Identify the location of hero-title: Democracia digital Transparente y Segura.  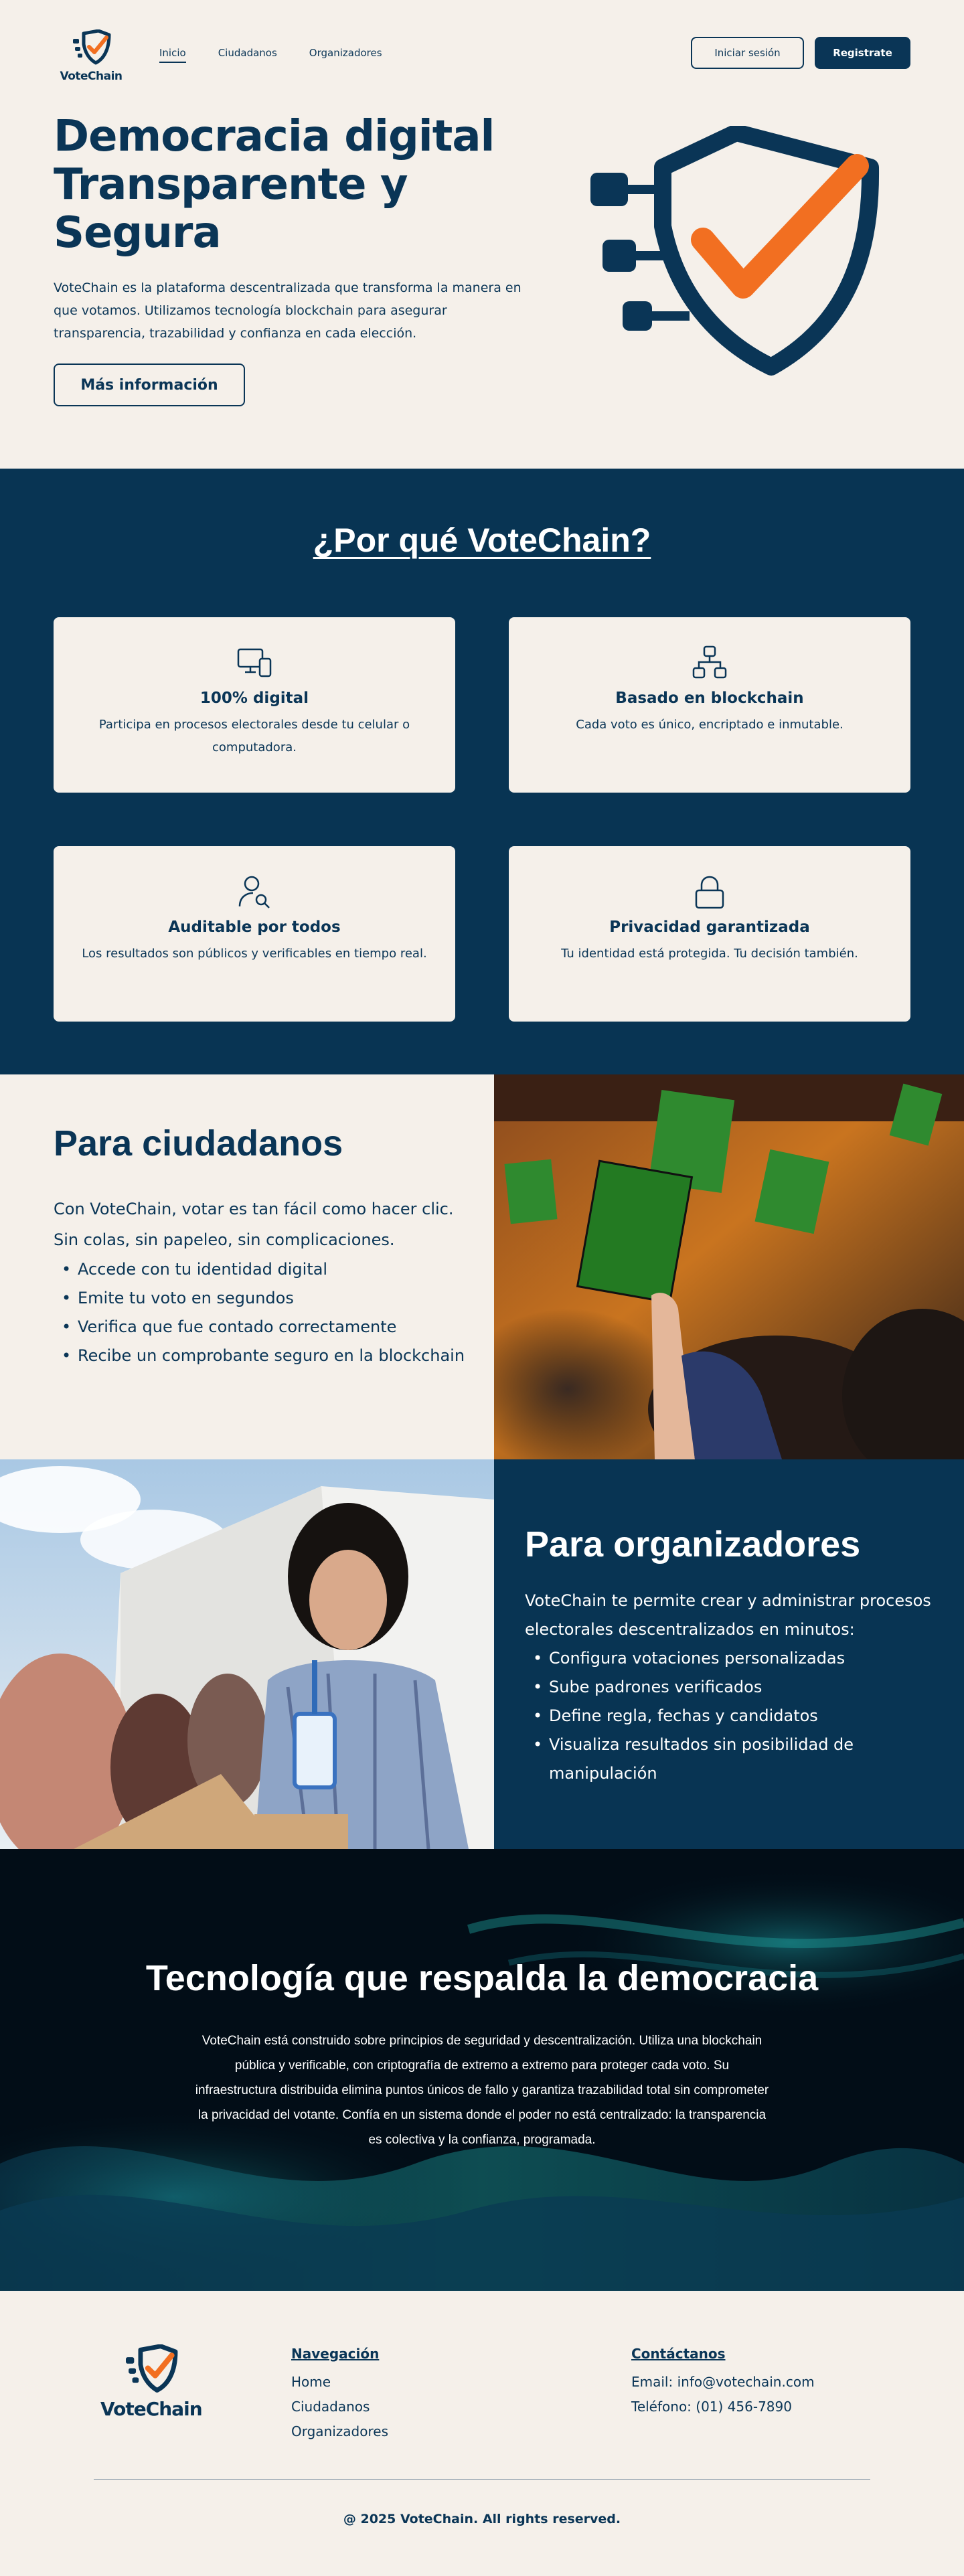
(295, 184).